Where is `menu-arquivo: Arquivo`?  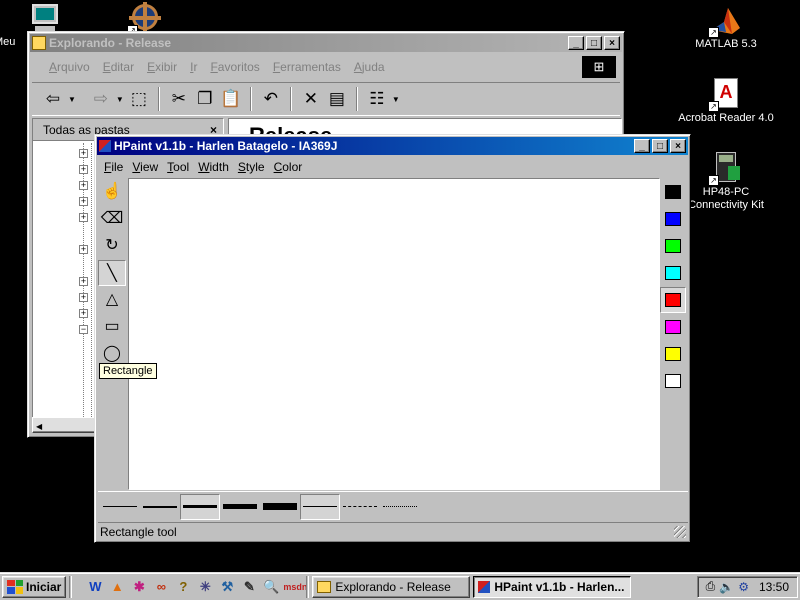 menu-arquivo: Arquivo is located at coordinates (69, 67).